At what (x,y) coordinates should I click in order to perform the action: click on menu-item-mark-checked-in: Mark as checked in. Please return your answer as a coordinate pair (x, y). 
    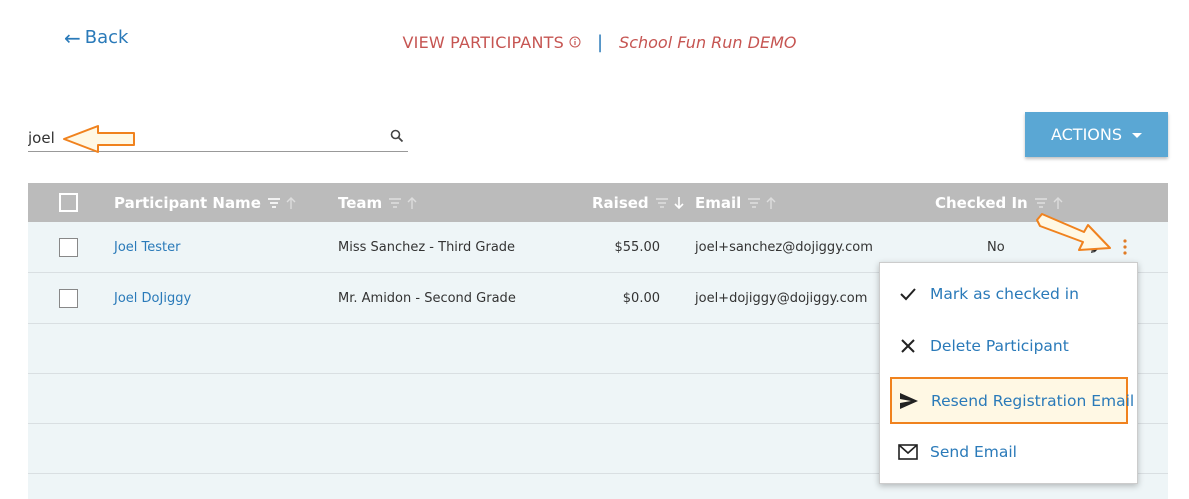
    Looking at the image, I should click on (1009, 294).